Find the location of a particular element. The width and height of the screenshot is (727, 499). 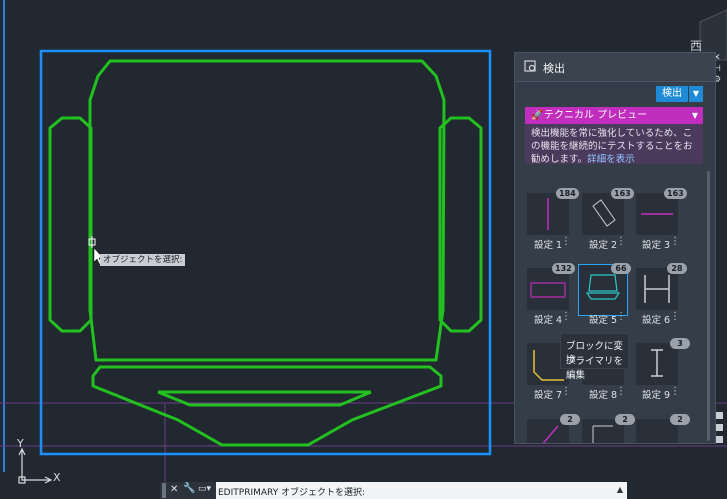

set-more-icon-2: ⋮ is located at coordinates (621, 241).